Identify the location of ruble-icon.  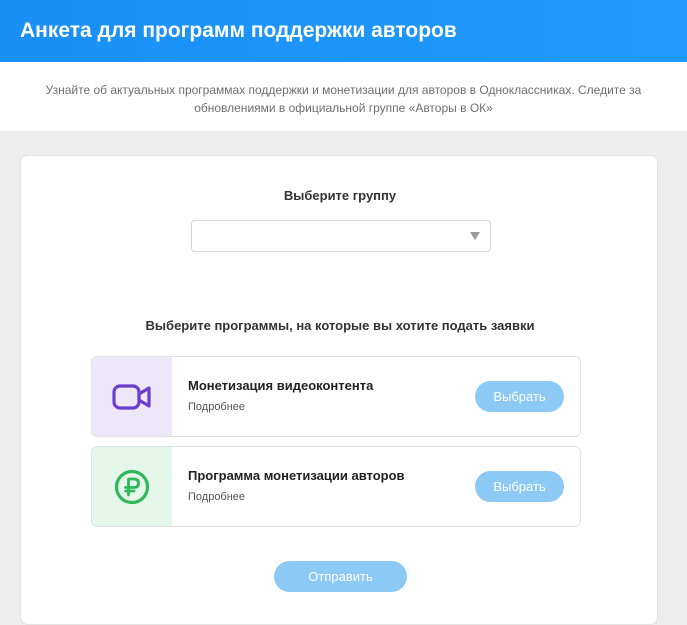
(132, 486).